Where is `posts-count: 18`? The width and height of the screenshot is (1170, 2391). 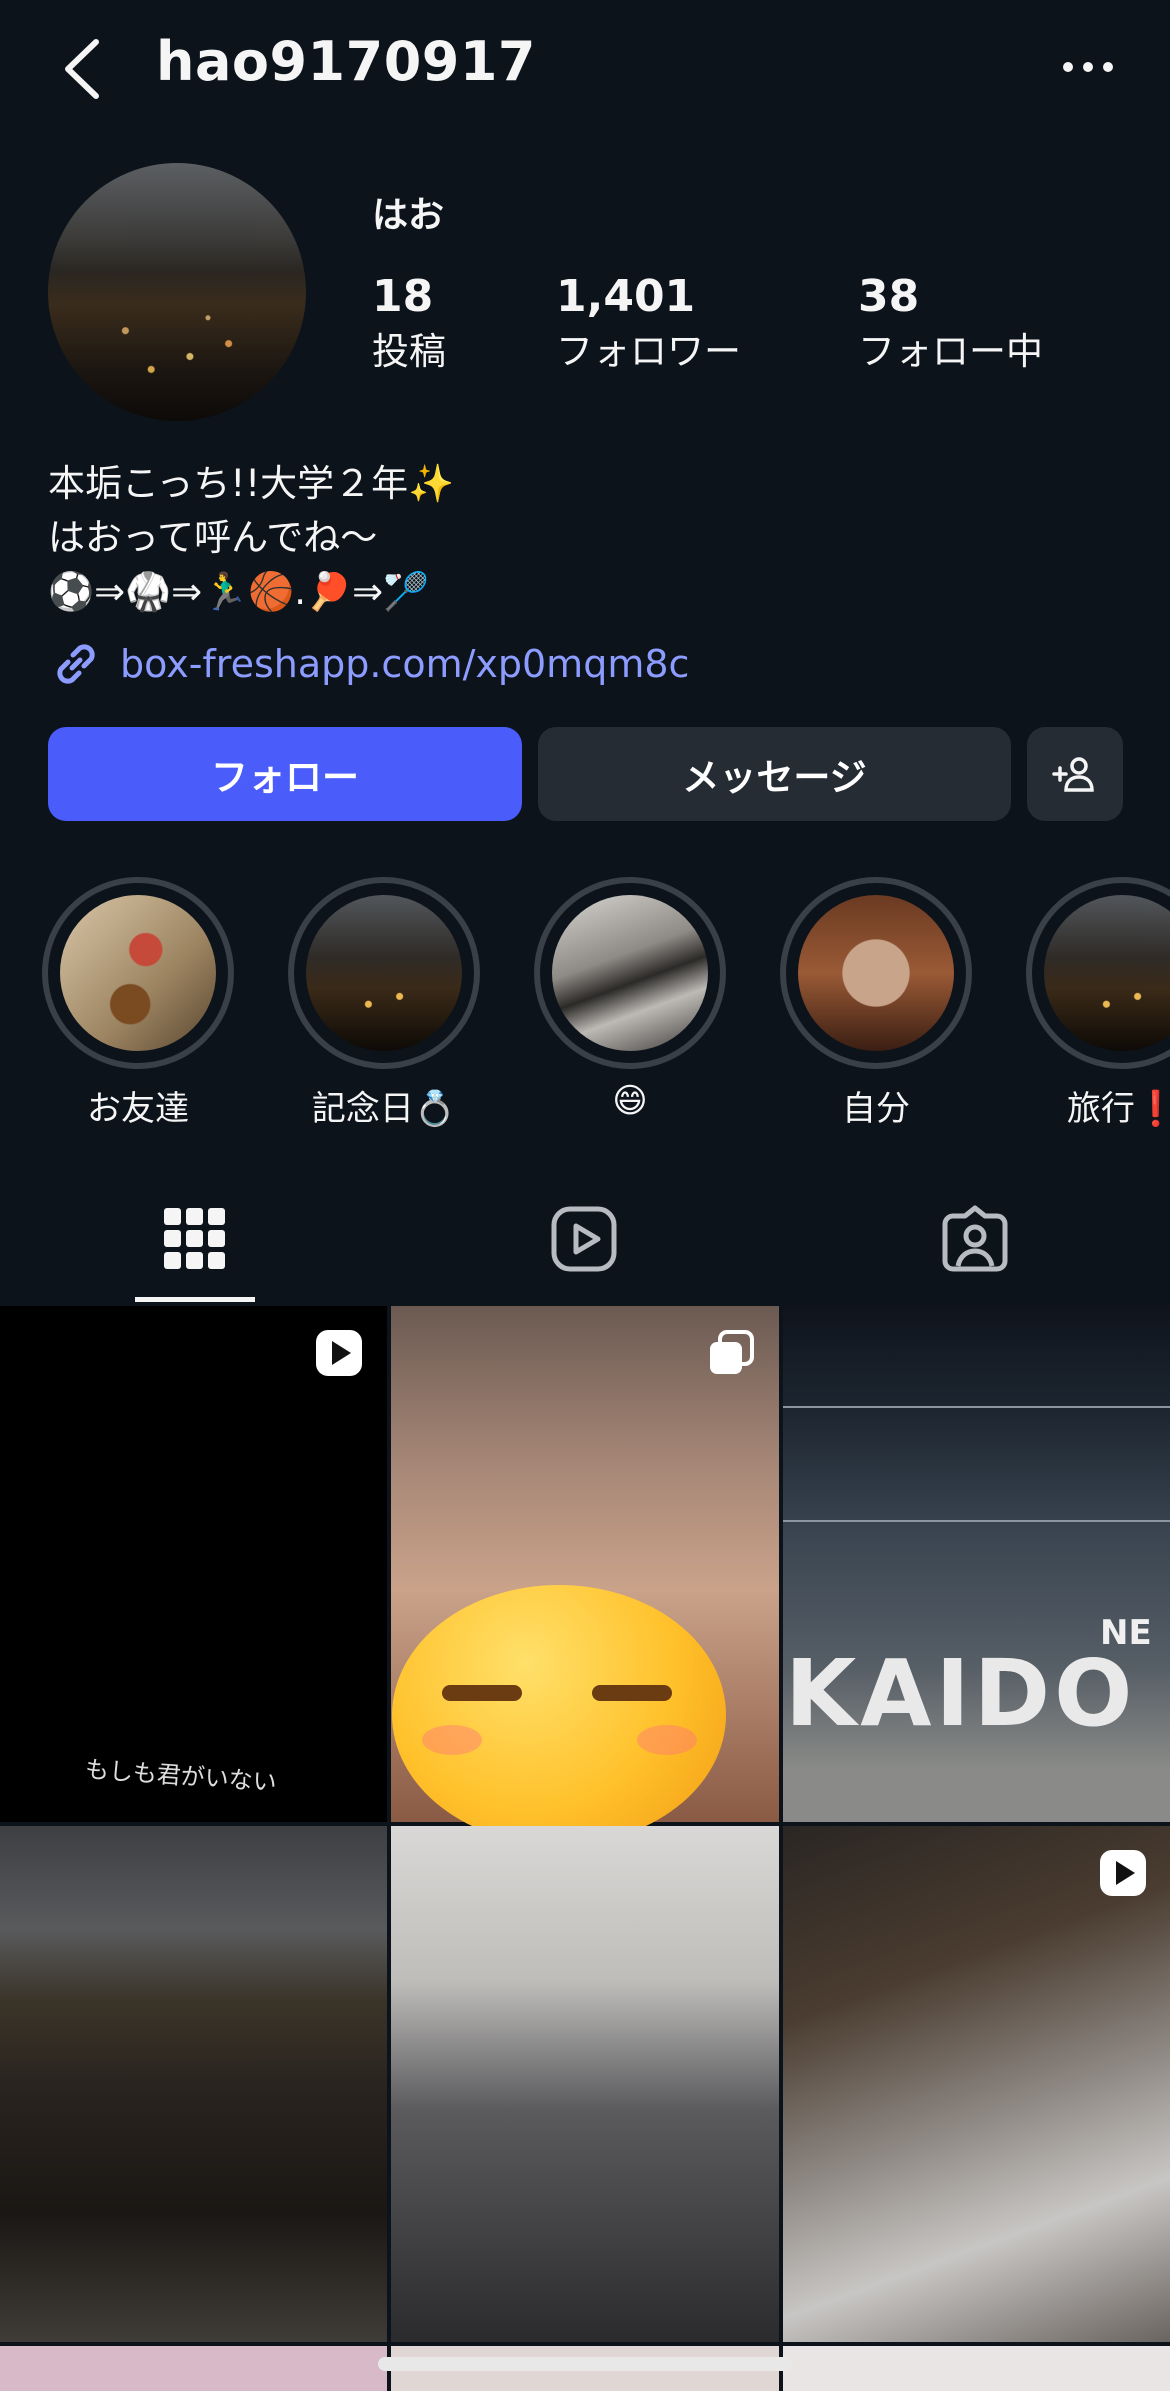
posts-count: 18 is located at coordinates (403, 296).